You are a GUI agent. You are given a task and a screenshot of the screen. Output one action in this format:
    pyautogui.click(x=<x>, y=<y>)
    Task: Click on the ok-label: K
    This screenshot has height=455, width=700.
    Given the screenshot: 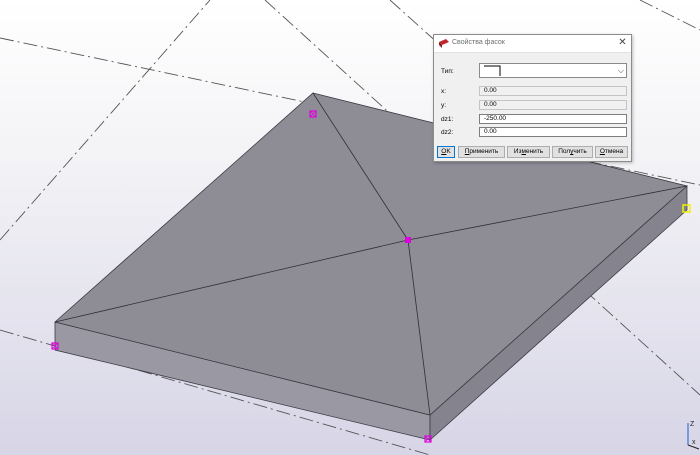 What is the action you would take?
    pyautogui.click(x=448, y=151)
    